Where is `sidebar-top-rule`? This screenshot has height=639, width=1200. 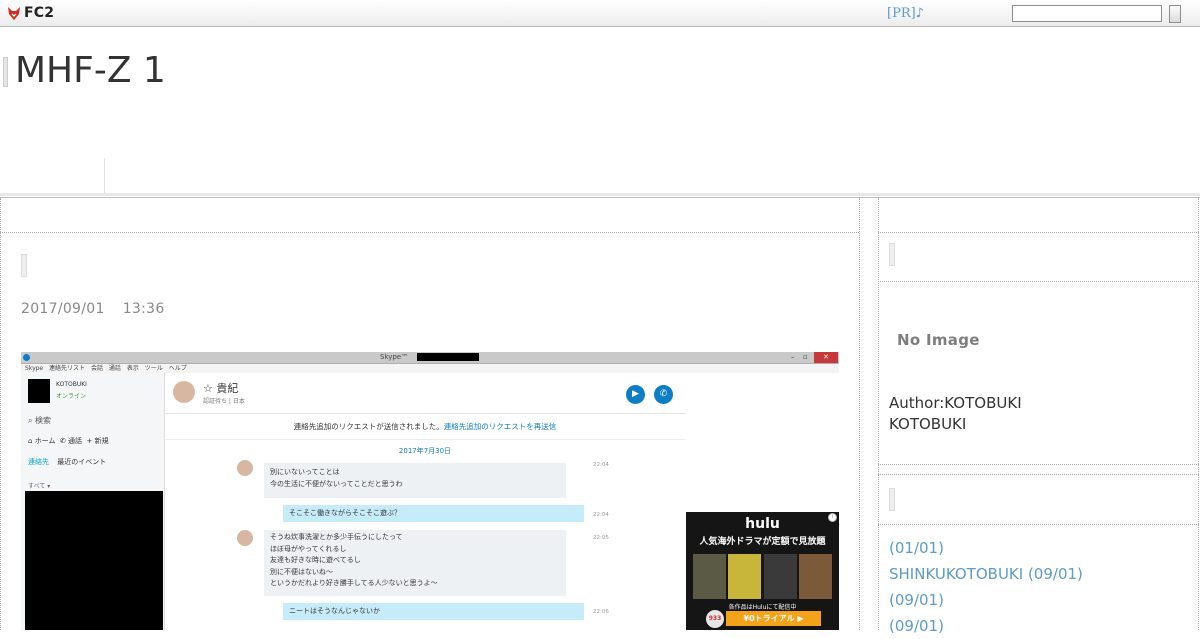 sidebar-top-rule is located at coordinates (1038, 232).